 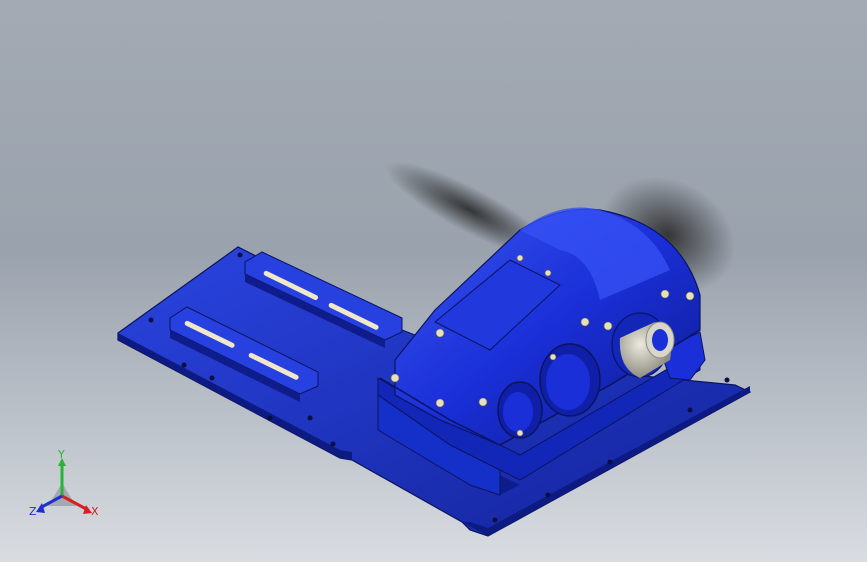 What do you see at coordinates (61, 454) in the screenshot?
I see `triad-y-label: Y` at bounding box center [61, 454].